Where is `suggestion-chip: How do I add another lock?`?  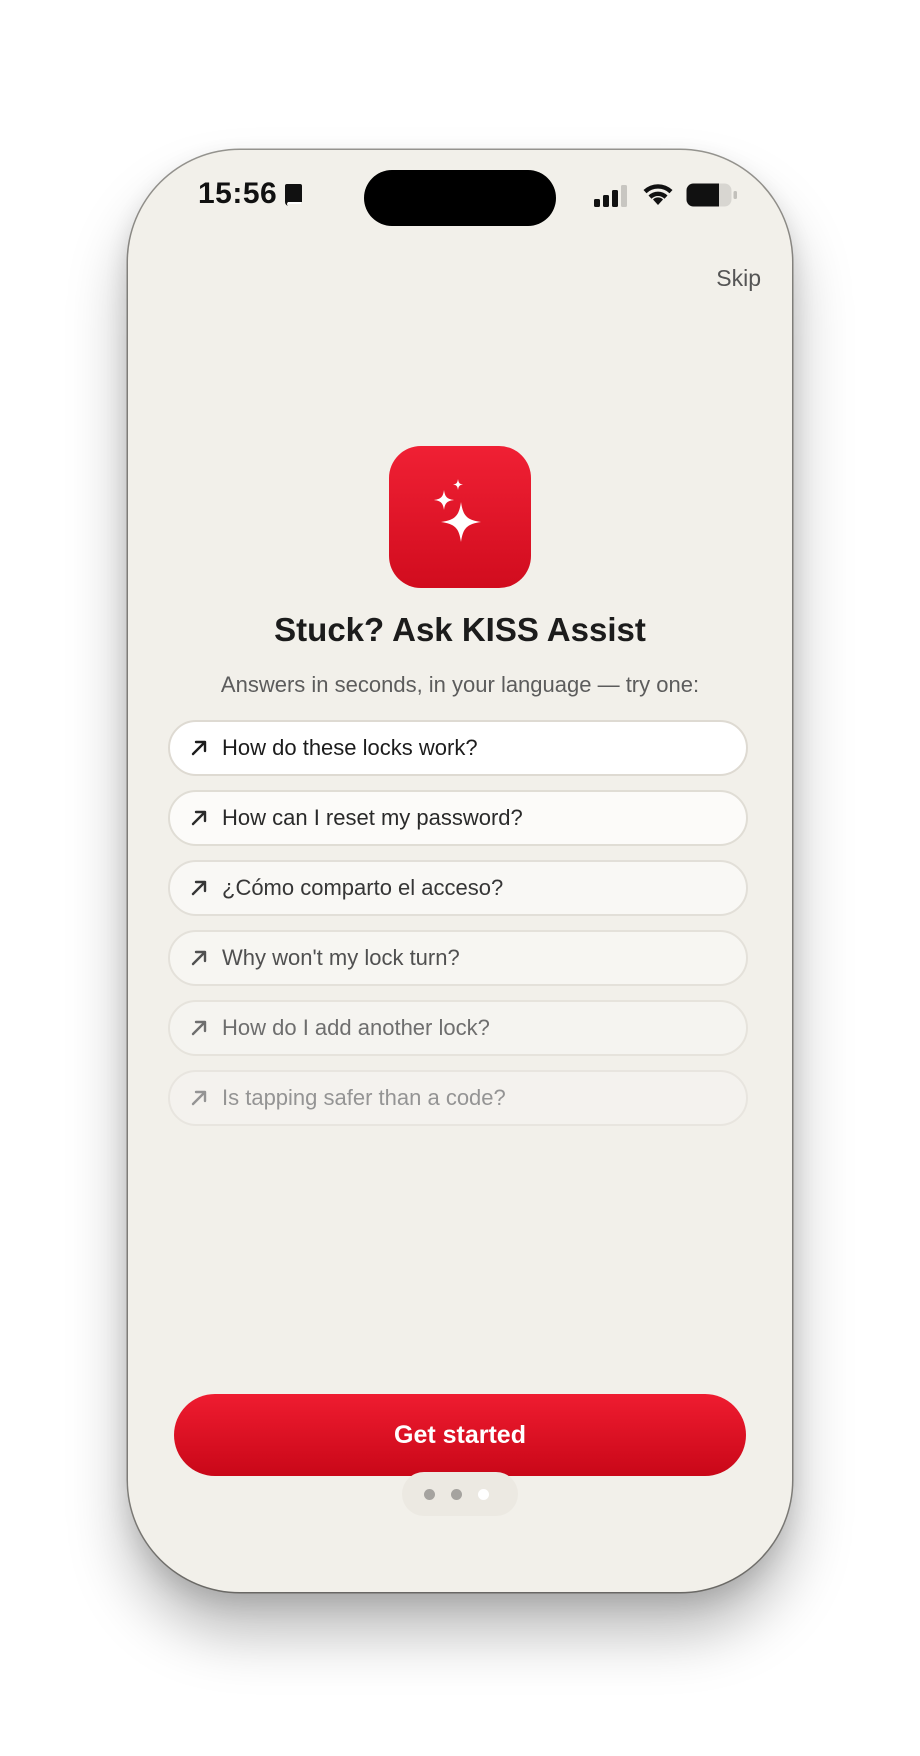 suggestion-chip: How do I add another lock? is located at coordinates (458, 1028).